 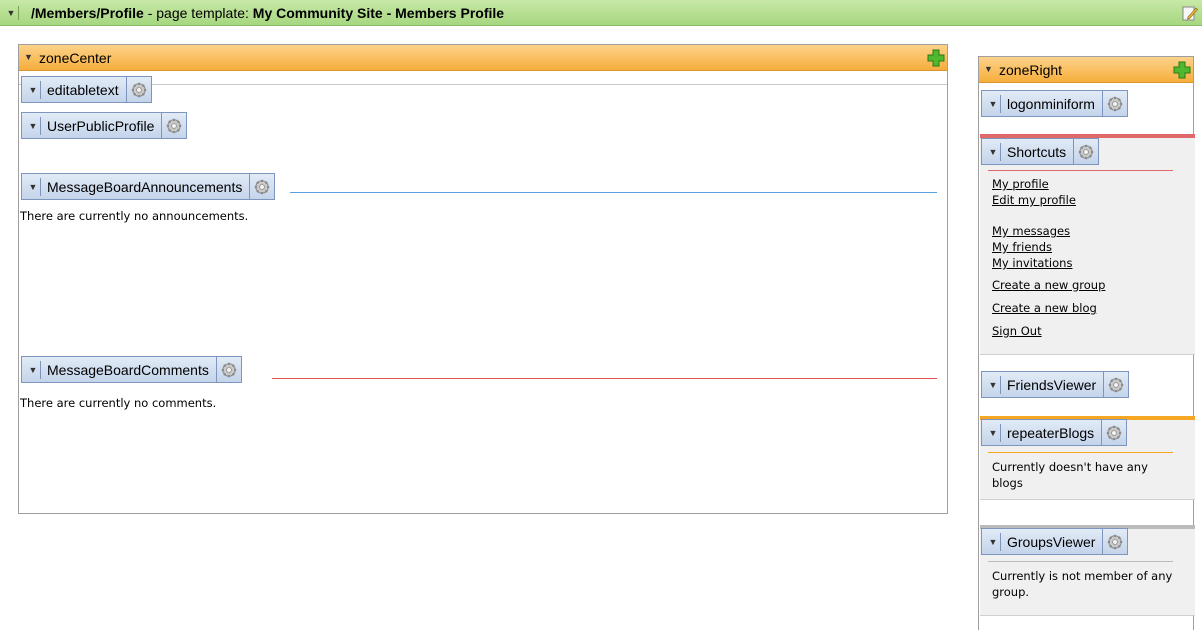 What do you see at coordinates (1048, 247) in the screenshot?
I see `link-my-friends: My friends` at bounding box center [1048, 247].